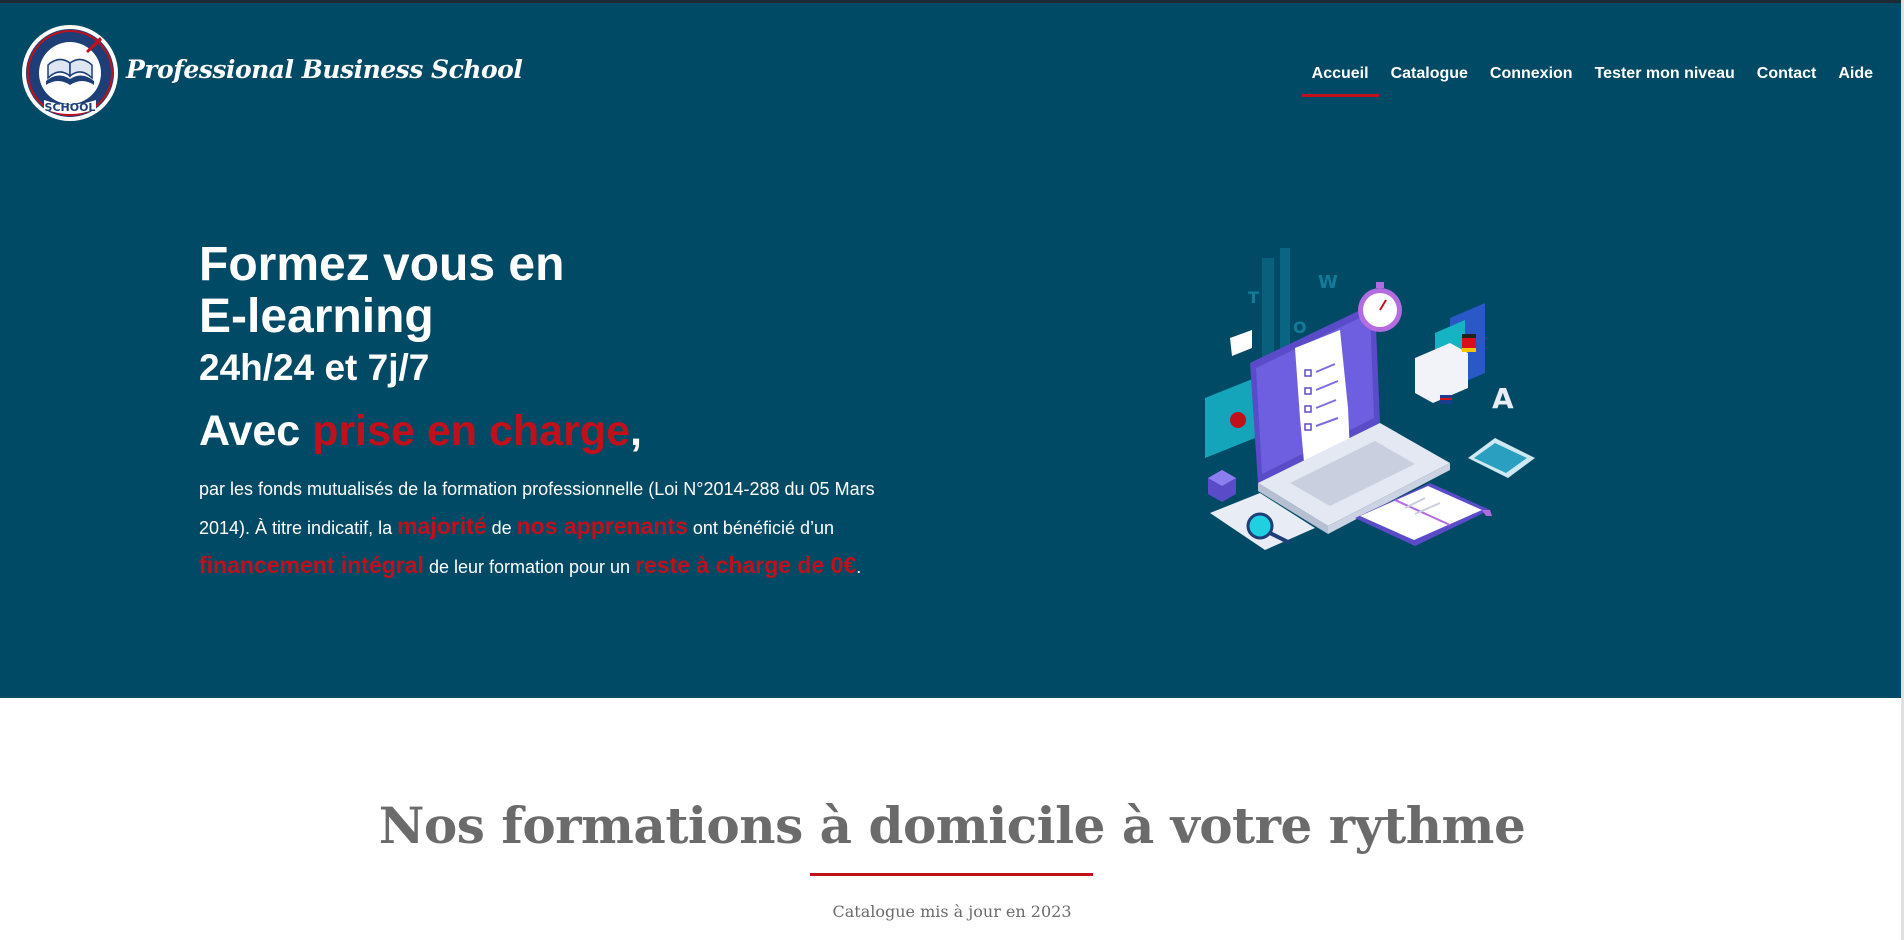 Image resolution: width=1904 pixels, height=940 pixels. What do you see at coordinates (1253, 297) in the screenshot?
I see `svg-text: T` at bounding box center [1253, 297].